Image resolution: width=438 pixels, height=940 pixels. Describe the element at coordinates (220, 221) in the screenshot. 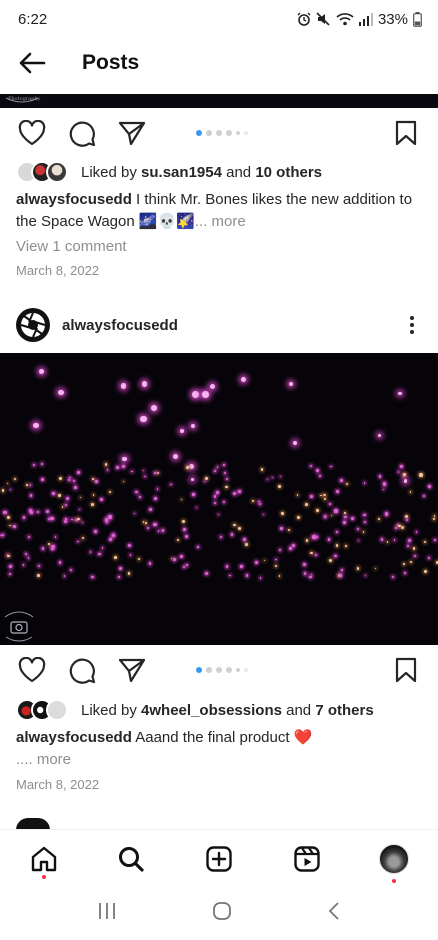

I see `caption-more-link: ... more` at that location.